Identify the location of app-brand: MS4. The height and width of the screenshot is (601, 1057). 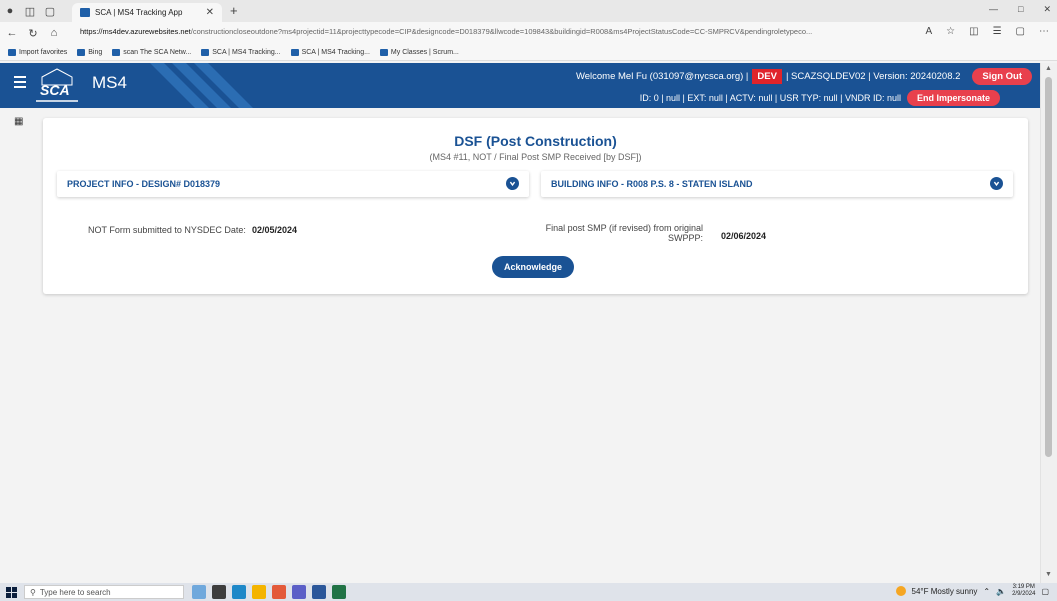
(109, 82).